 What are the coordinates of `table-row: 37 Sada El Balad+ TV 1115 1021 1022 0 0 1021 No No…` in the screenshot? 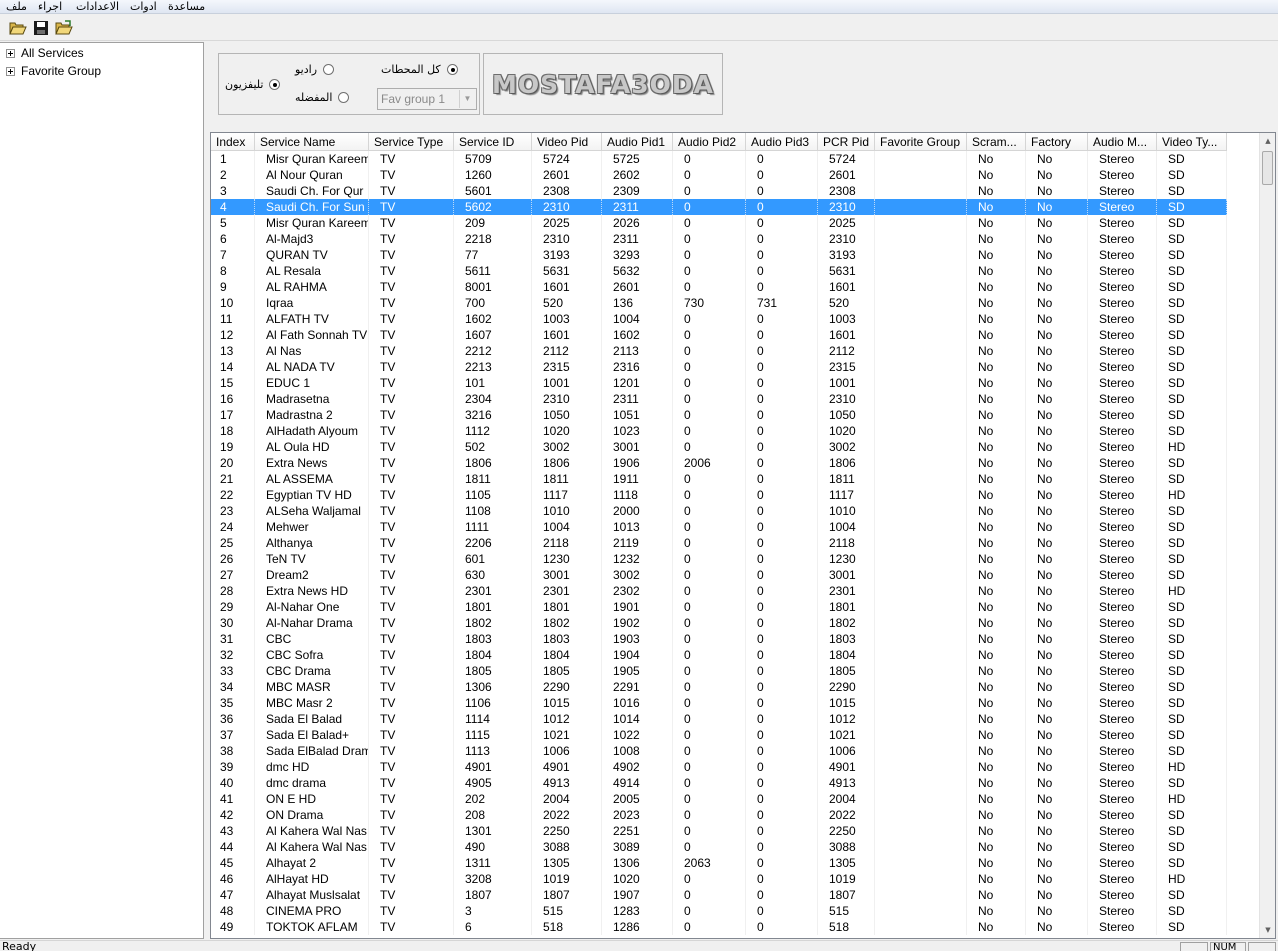 It's located at (719, 735).